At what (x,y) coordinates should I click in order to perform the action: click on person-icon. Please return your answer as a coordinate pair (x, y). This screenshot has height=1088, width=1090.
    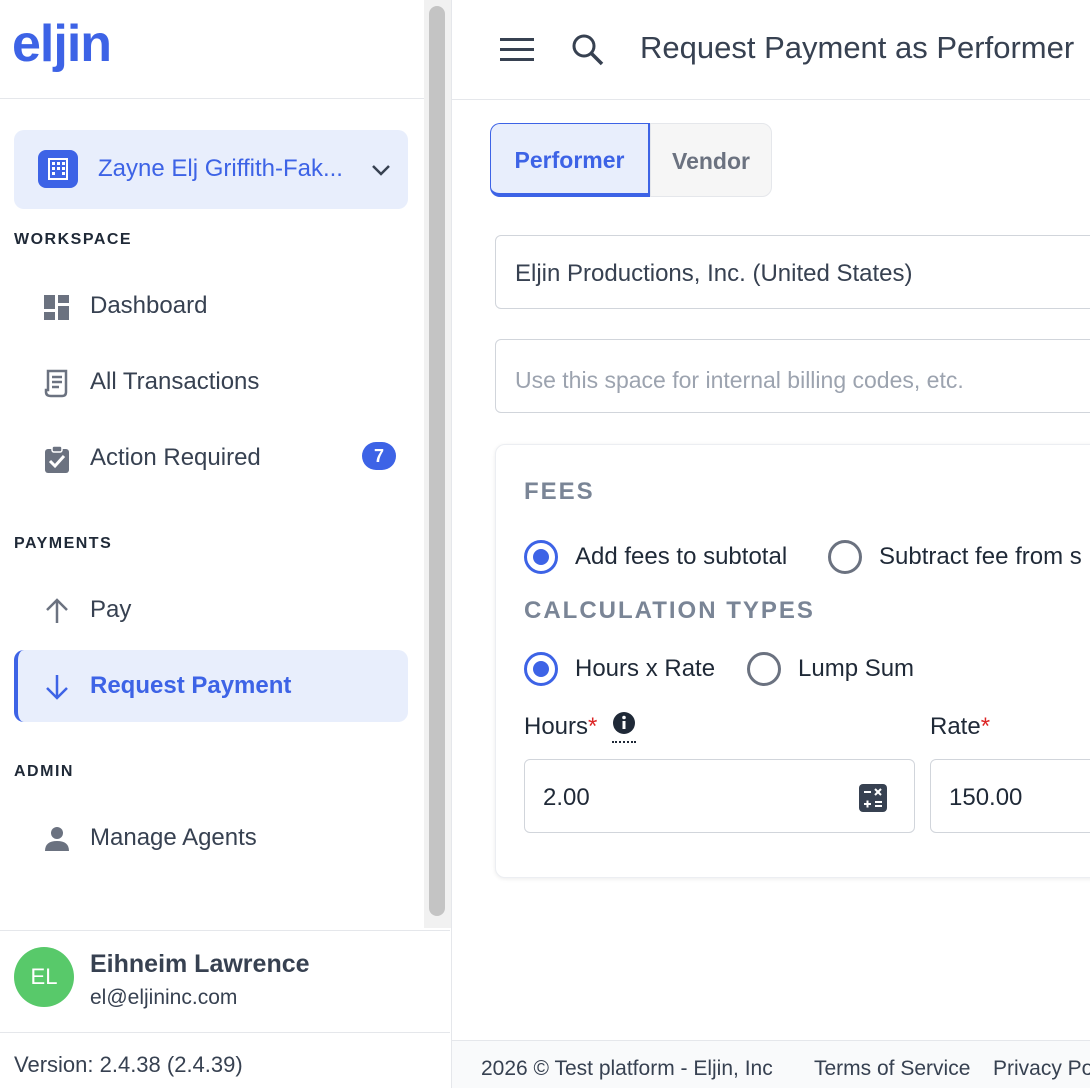
    Looking at the image, I should click on (57, 839).